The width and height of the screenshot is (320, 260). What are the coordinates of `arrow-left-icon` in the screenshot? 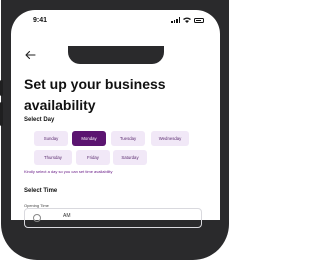 It's located at (30, 55).